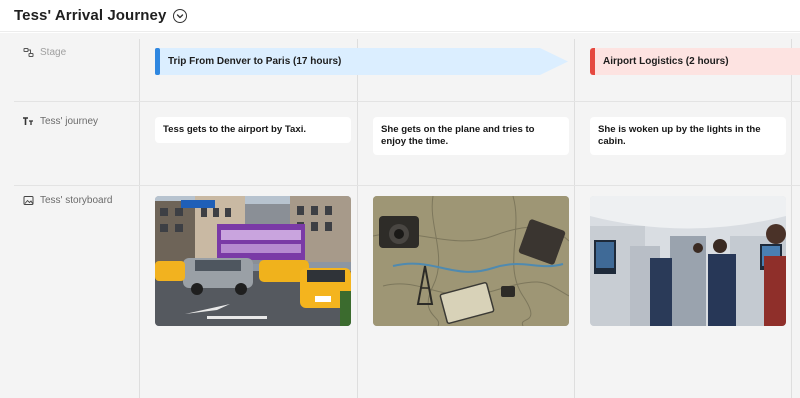  Describe the element at coordinates (76, 200) in the screenshot. I see `row-label-text: Tess' storyboard` at that location.